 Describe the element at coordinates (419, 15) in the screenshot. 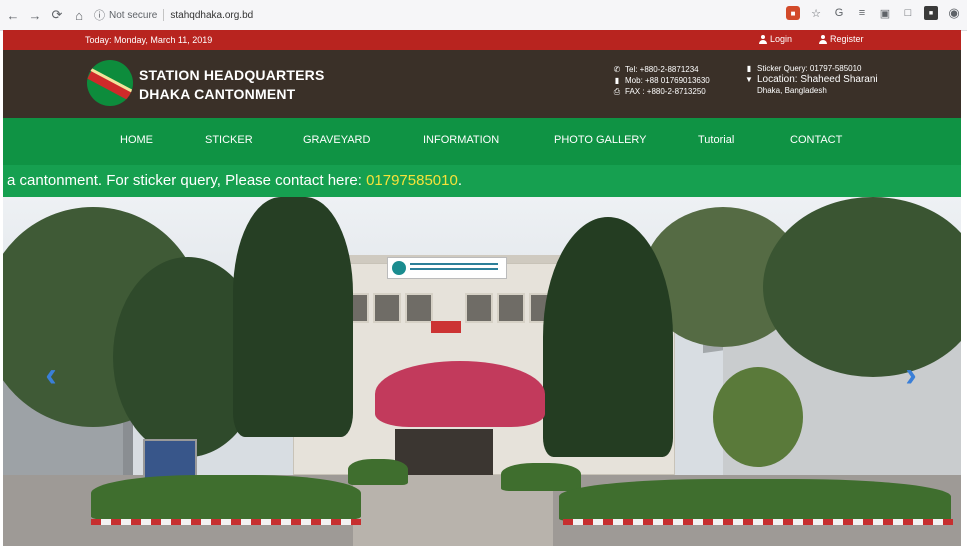

I see `address-bar: ⓘ Not secure stahqdhaka.org.bd` at that location.